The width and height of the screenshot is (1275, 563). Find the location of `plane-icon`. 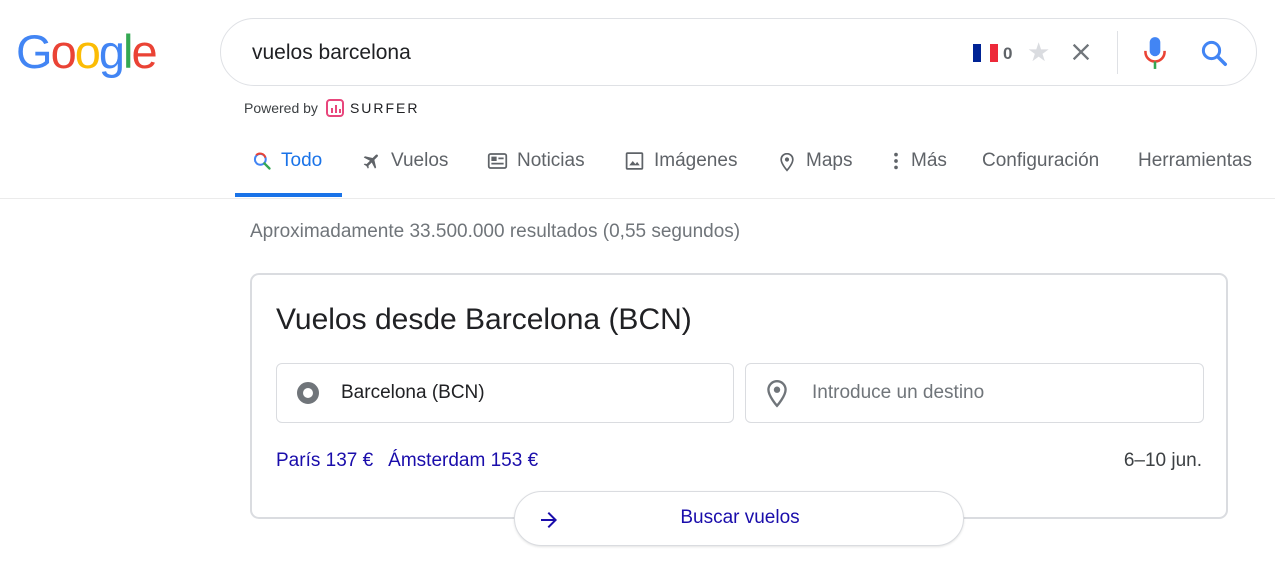

plane-icon is located at coordinates (370, 161).